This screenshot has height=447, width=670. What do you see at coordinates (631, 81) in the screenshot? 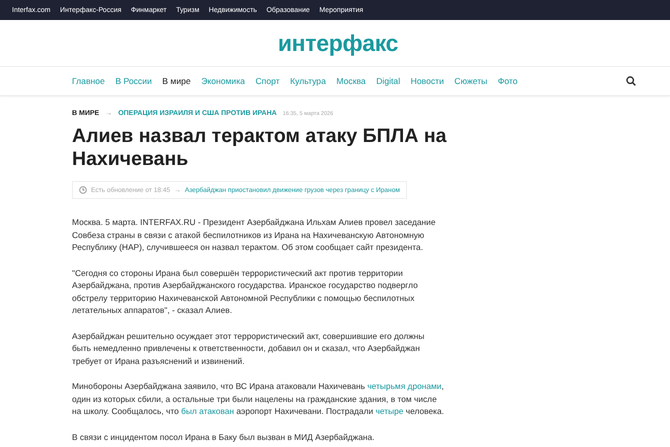
I see `search-icon` at bounding box center [631, 81].